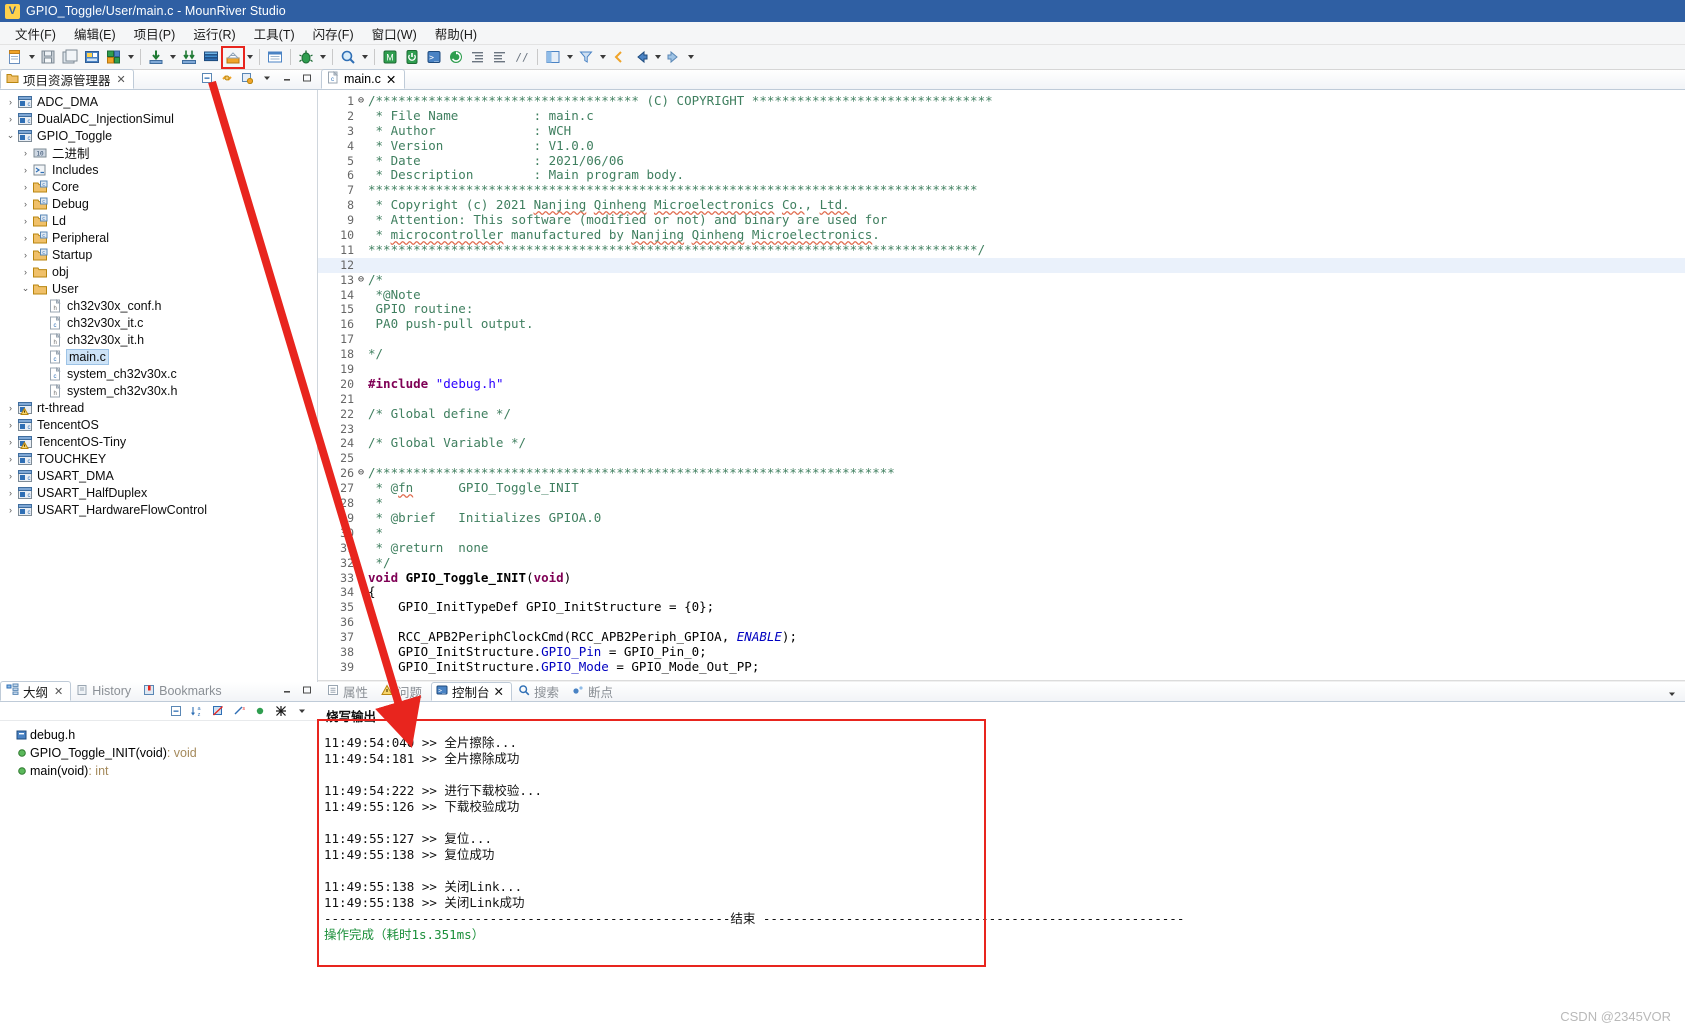  What do you see at coordinates (158, 424) in the screenshot?
I see `tree-item-tencentos: › c TencentOS` at bounding box center [158, 424].